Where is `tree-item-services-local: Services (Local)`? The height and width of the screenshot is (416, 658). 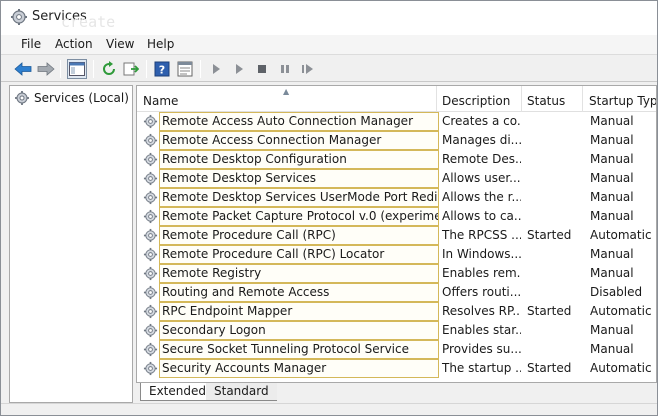
tree-item-services-local: Services (Local) is located at coordinates (71, 98).